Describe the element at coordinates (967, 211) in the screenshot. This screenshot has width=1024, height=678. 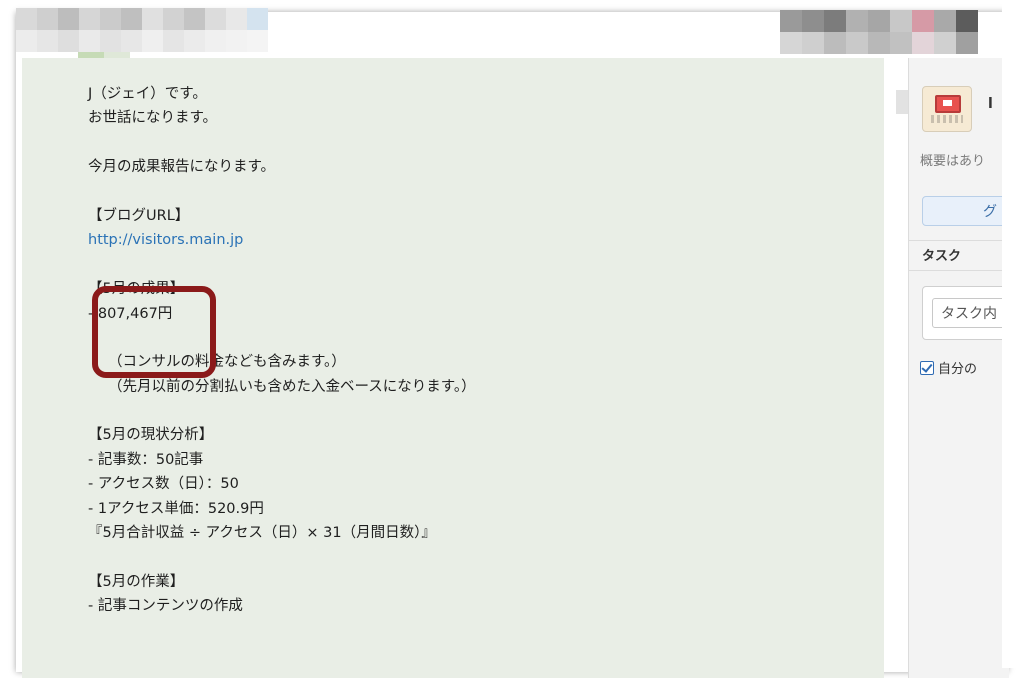
I see `group-button: グ` at that location.